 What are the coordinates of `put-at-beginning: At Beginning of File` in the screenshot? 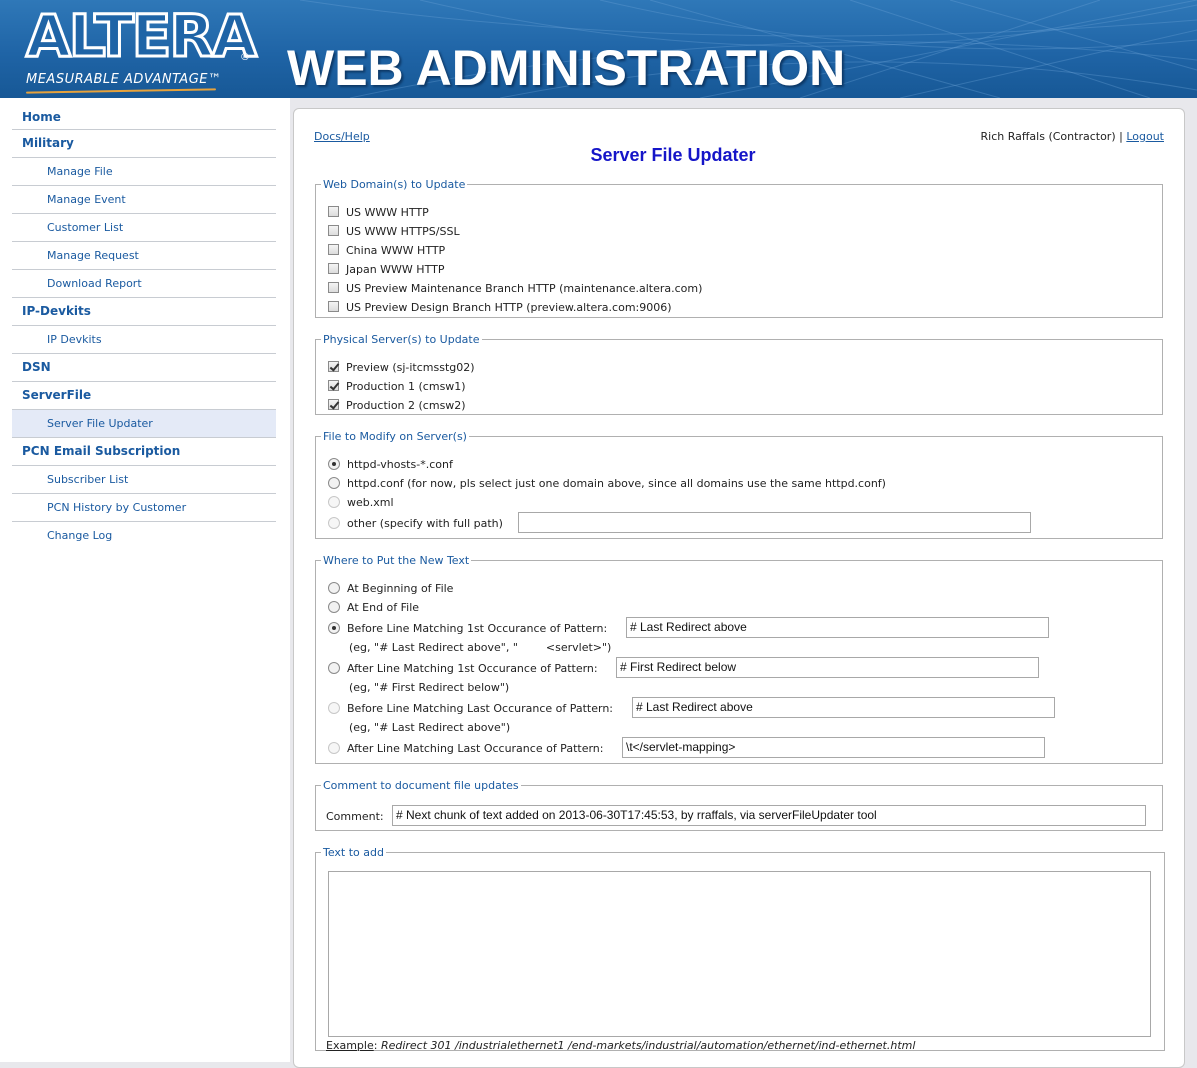 It's located at (390, 588).